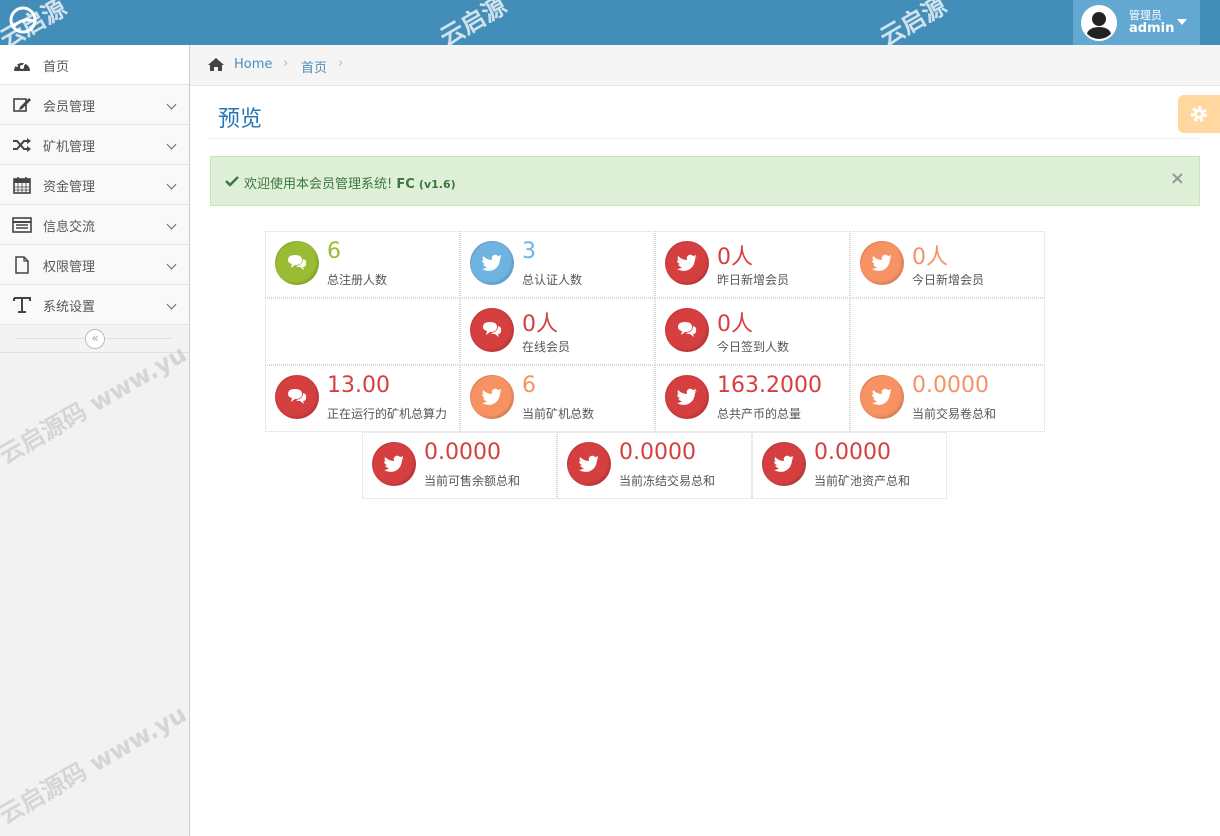  What do you see at coordinates (22, 185) in the screenshot?
I see `calendar-icon` at bounding box center [22, 185].